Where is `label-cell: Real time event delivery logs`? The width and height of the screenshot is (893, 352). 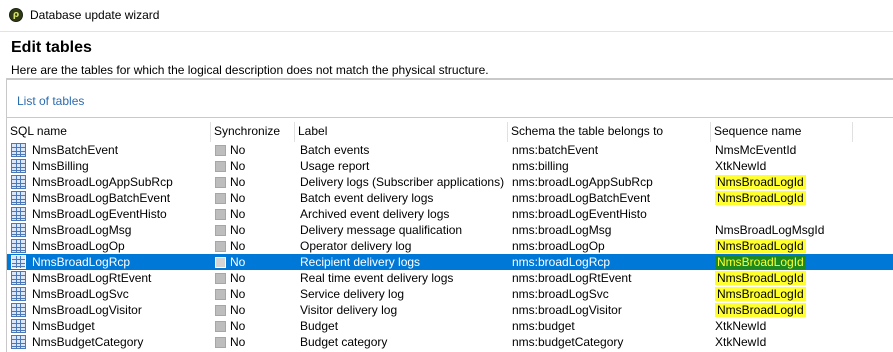 label-cell: Real time event delivery logs is located at coordinates (377, 278).